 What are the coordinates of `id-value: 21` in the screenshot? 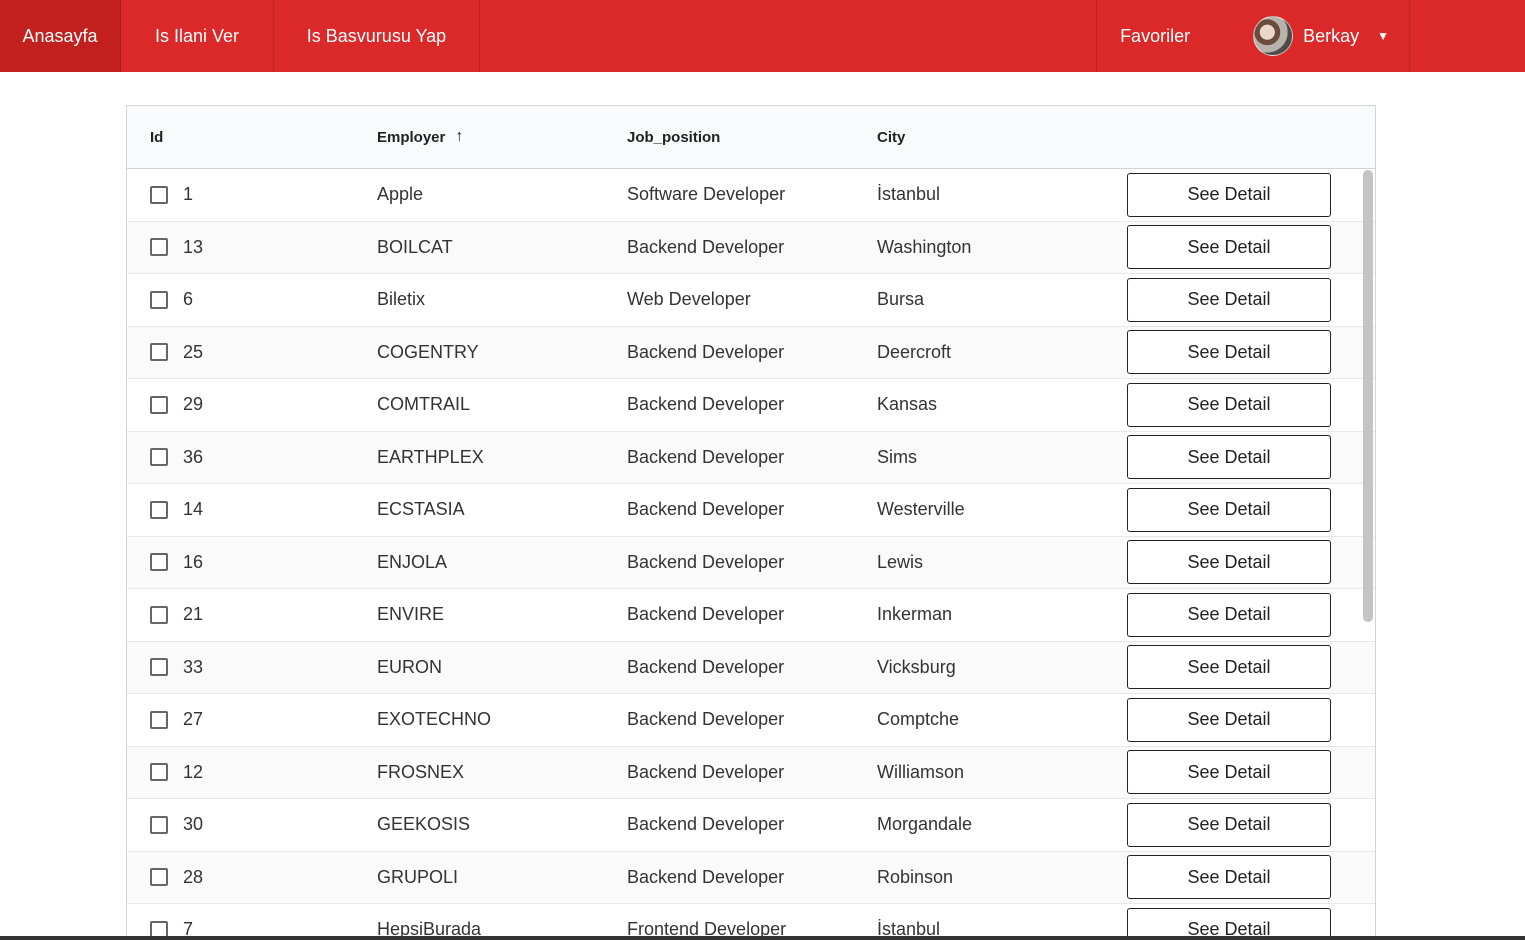 It's located at (193, 614).